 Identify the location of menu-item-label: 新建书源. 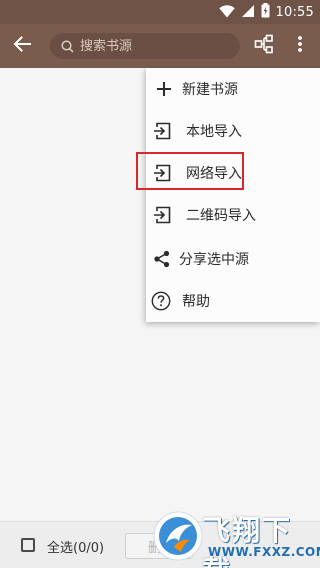
(210, 90).